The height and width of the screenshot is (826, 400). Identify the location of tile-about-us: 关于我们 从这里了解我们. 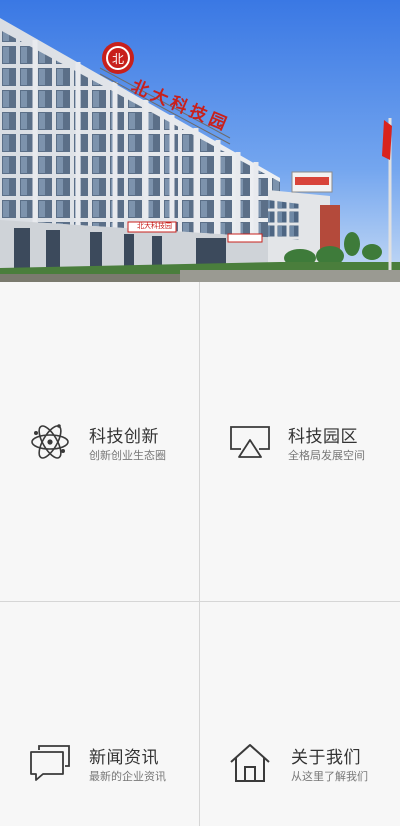
(299, 714).